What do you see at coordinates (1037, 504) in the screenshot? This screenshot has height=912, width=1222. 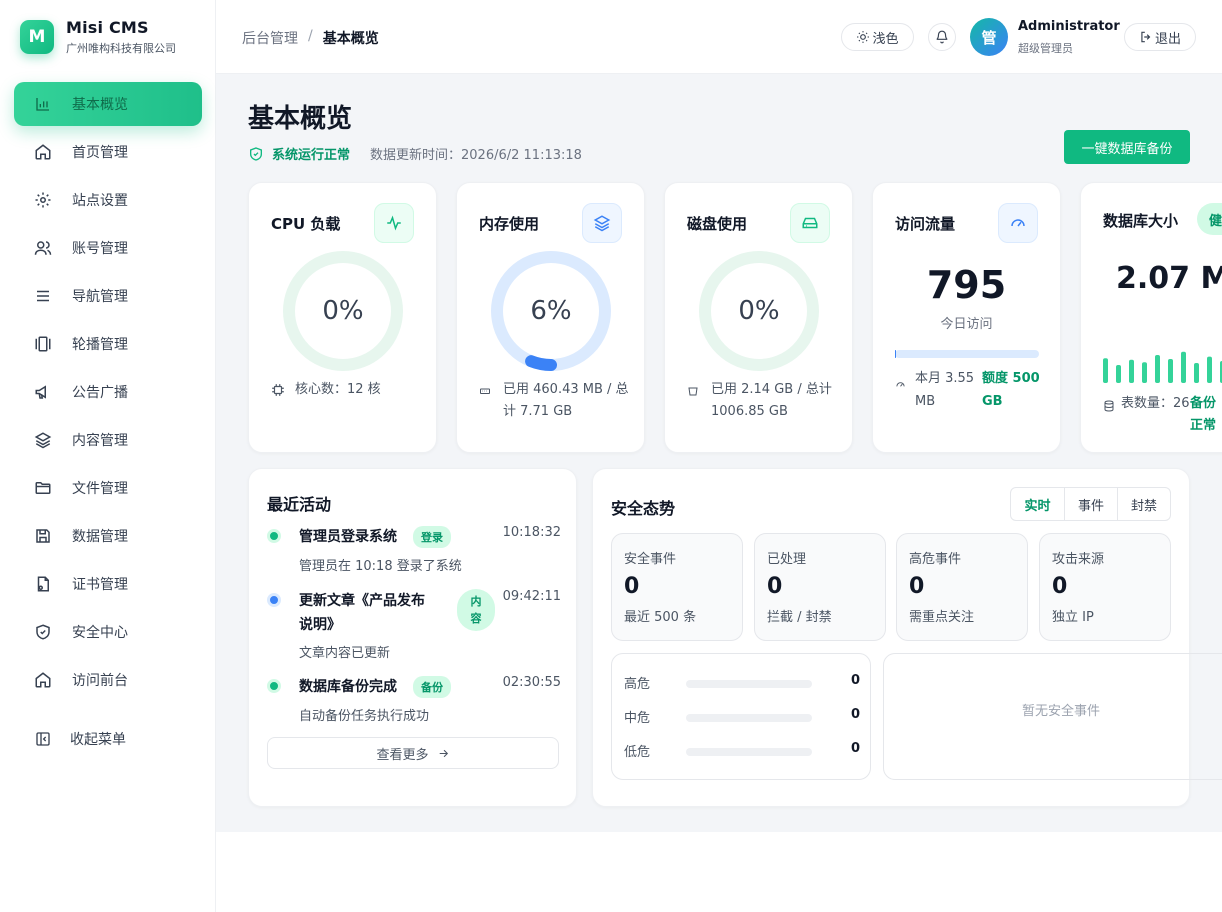 I see `tab-realtime: 实时` at bounding box center [1037, 504].